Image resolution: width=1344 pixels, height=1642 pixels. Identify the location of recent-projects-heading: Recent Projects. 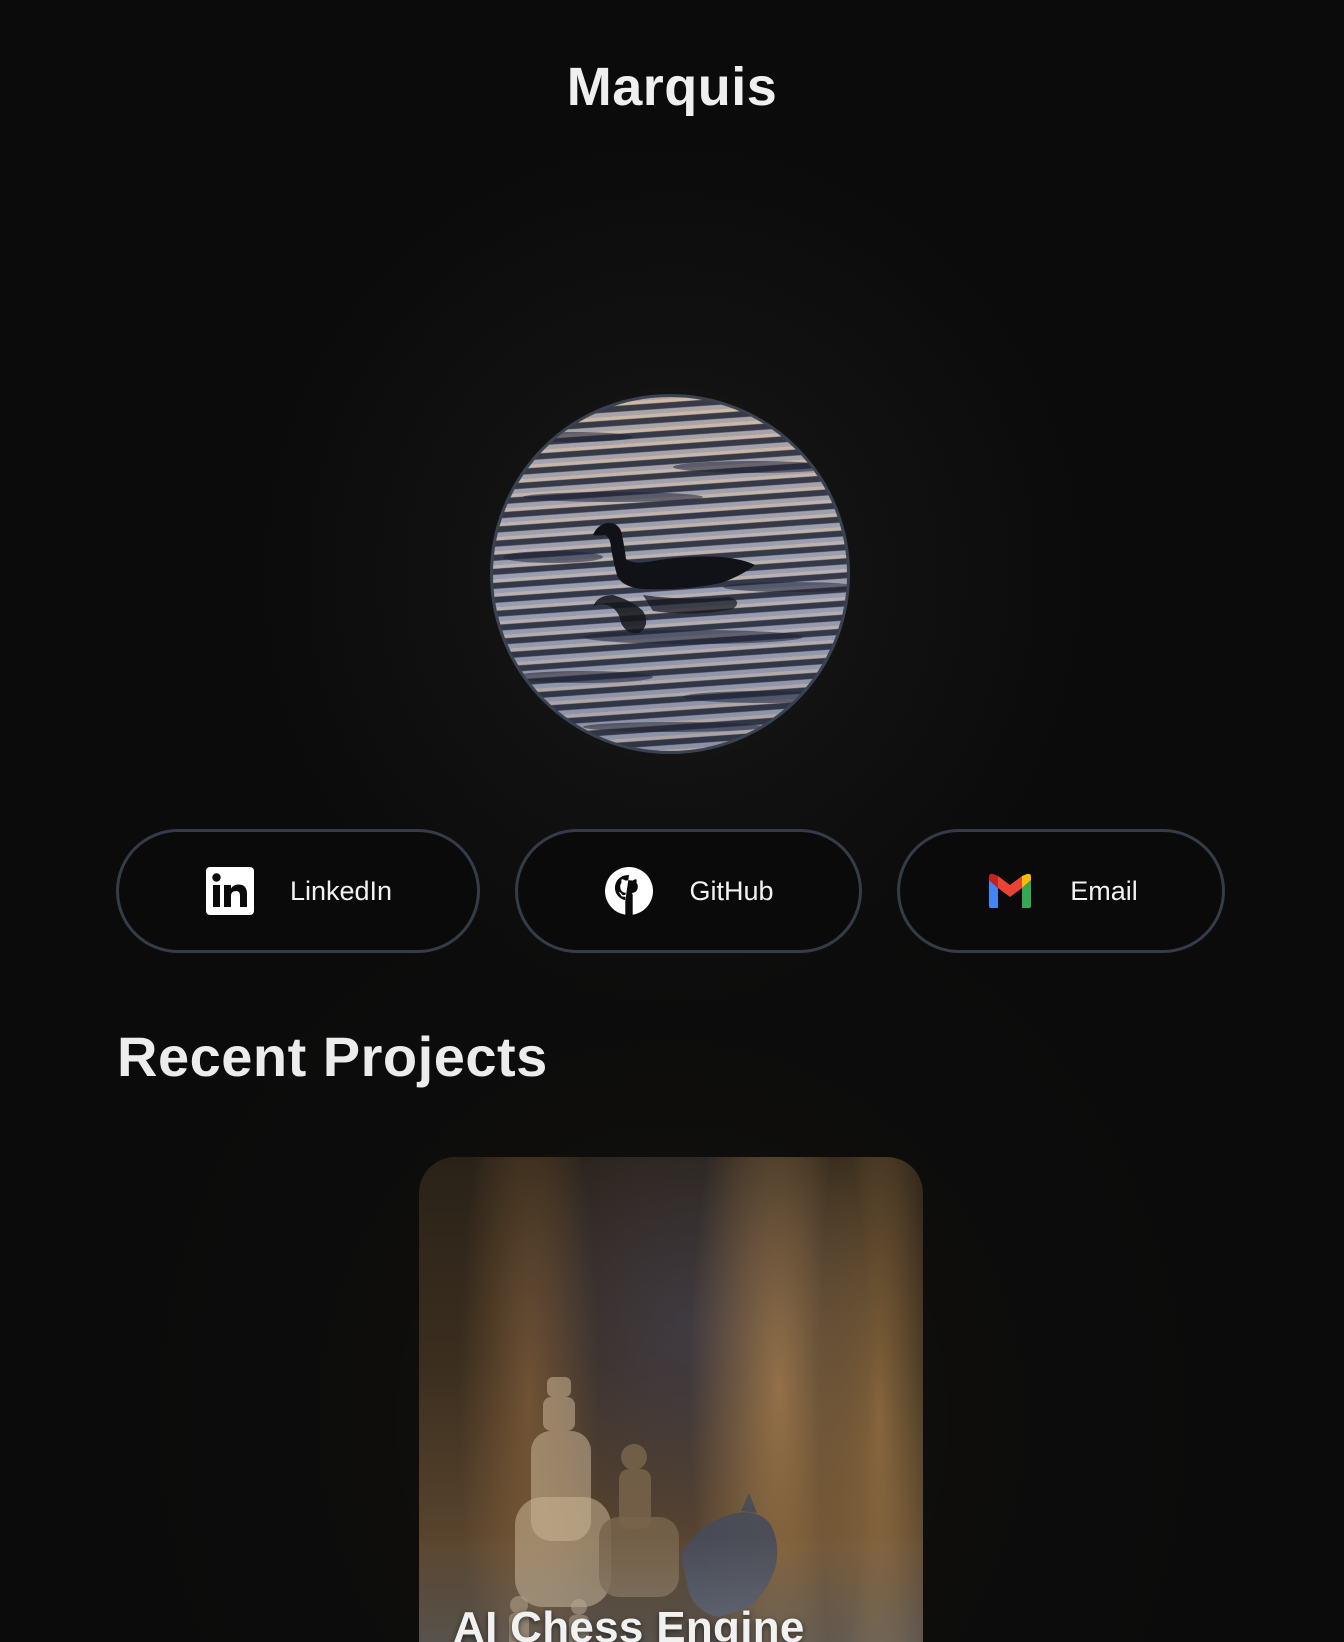
(332, 1056).